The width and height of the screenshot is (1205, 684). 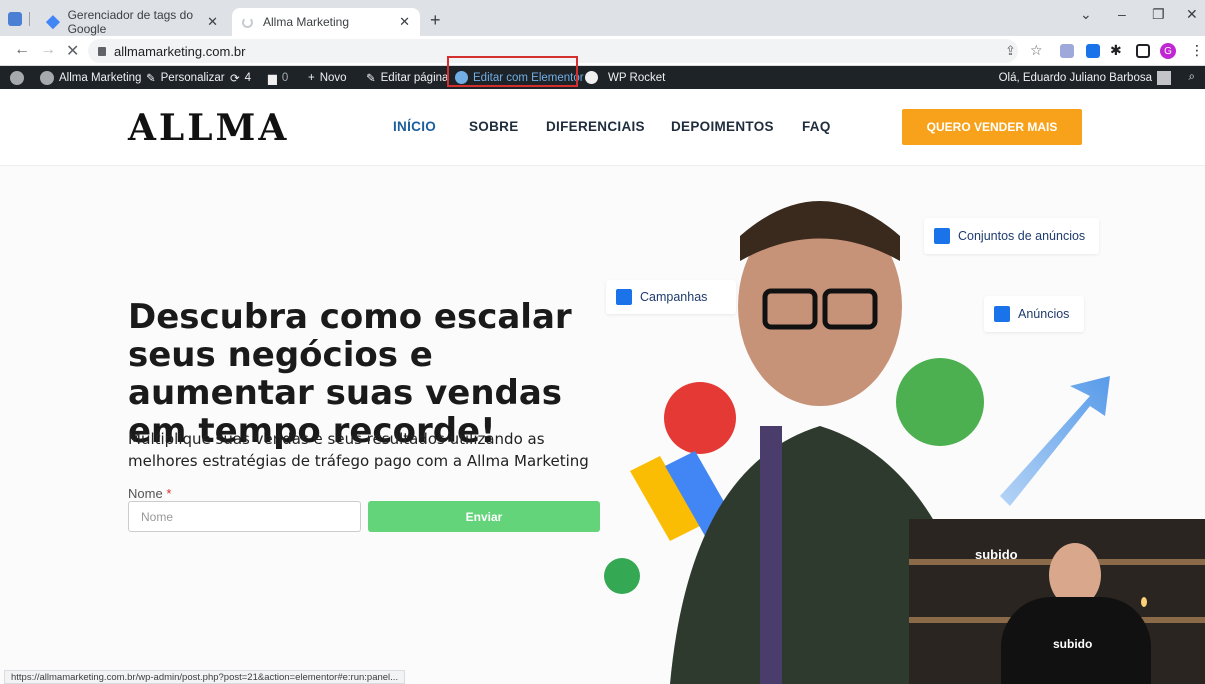 What do you see at coordinates (942, 236) in the screenshot?
I see `grid-icon` at bounding box center [942, 236].